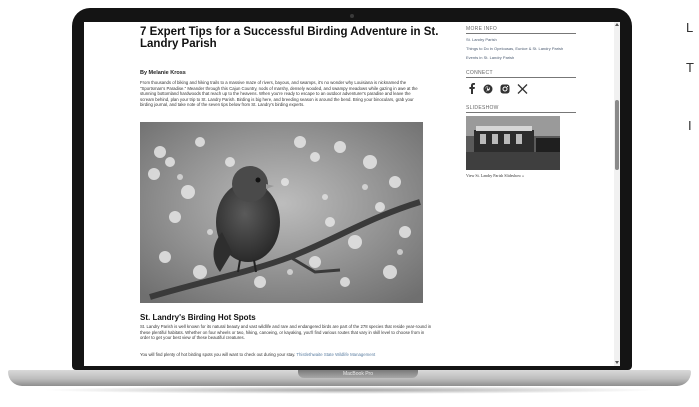  What do you see at coordinates (350, 390) in the screenshot?
I see `laptop-shadow` at bounding box center [350, 390].